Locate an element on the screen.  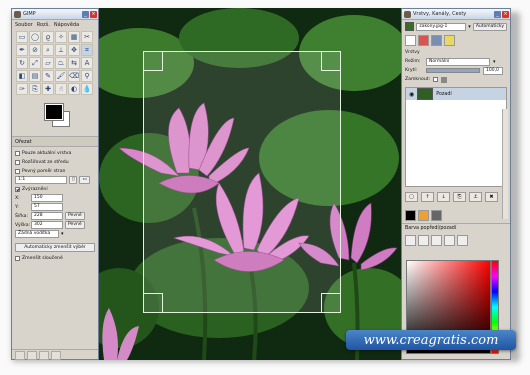
smudge-icon: ☝ is located at coordinates (61, 89).